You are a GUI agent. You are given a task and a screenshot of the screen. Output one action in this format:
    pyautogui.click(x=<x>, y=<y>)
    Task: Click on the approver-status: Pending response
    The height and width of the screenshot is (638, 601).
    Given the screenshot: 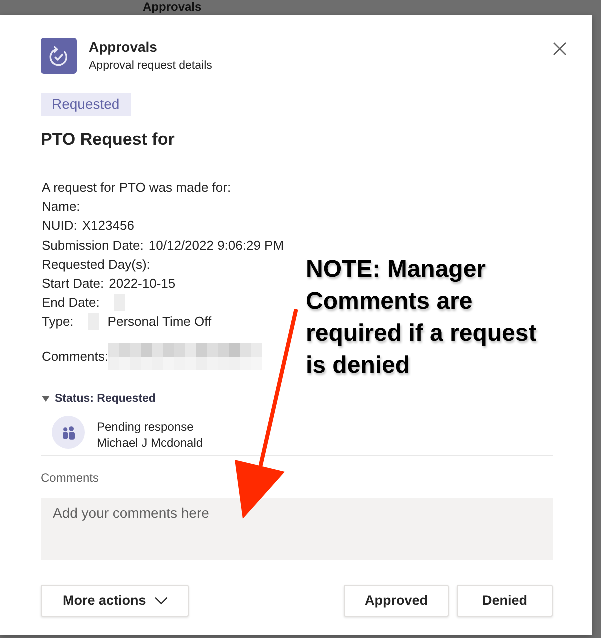 What is the action you would take?
    pyautogui.click(x=146, y=426)
    